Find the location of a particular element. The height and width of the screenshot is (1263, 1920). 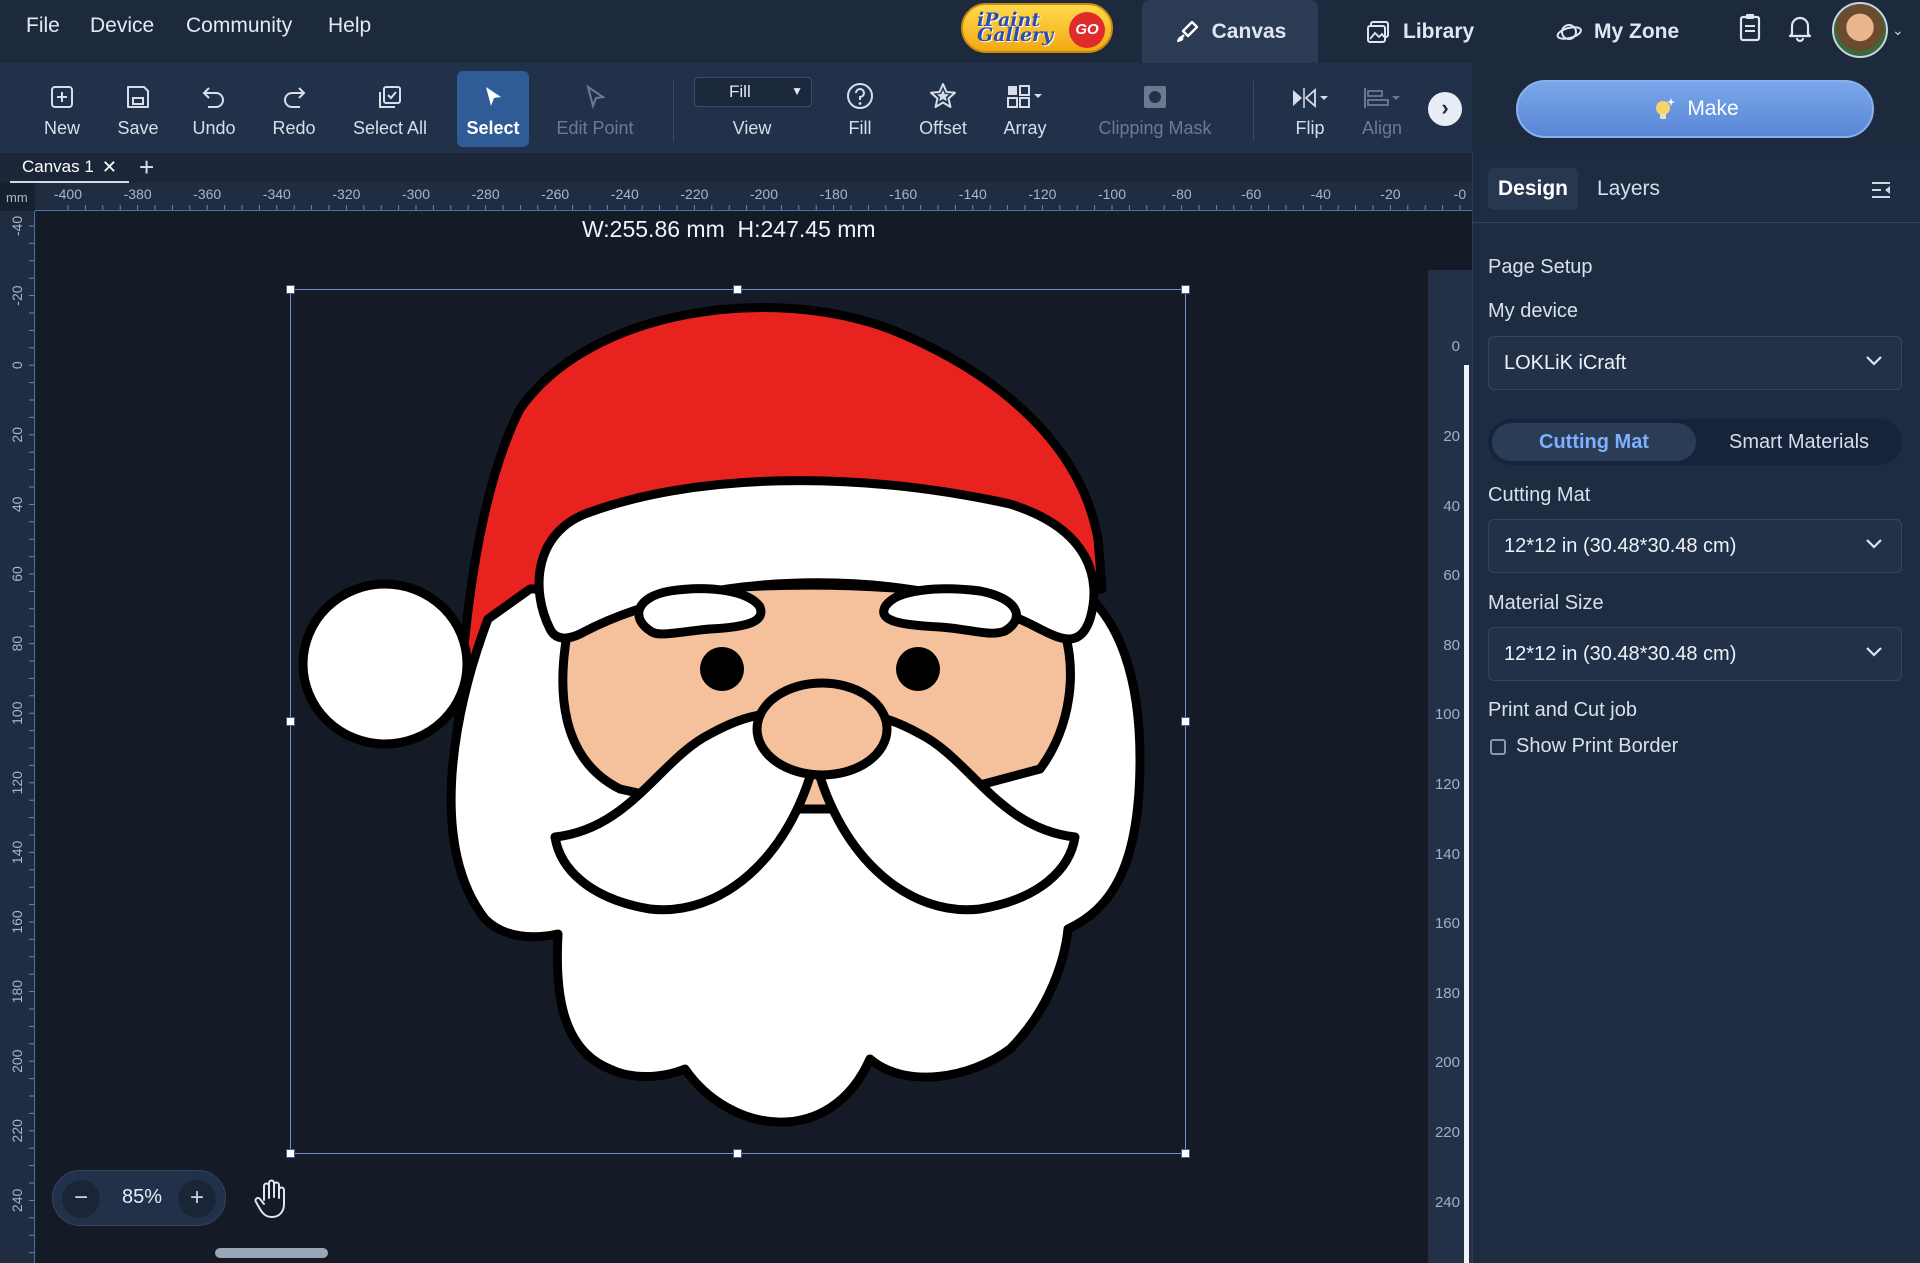

lightbulb-icon is located at coordinates (1666, 108).